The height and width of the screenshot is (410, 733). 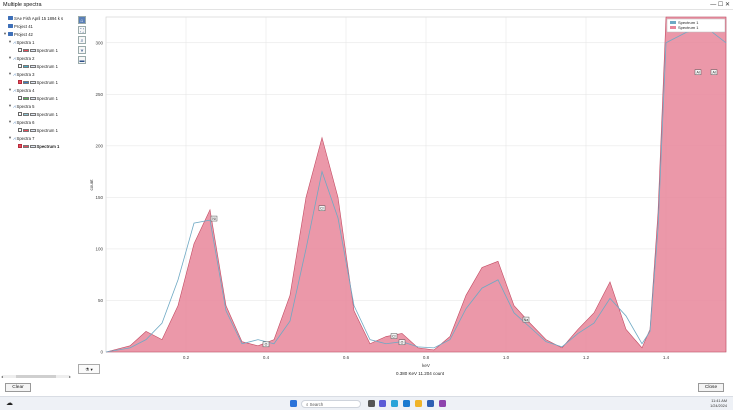 What do you see at coordinates (101, 300) in the screenshot?
I see `y-tick-label: 50` at bounding box center [101, 300].